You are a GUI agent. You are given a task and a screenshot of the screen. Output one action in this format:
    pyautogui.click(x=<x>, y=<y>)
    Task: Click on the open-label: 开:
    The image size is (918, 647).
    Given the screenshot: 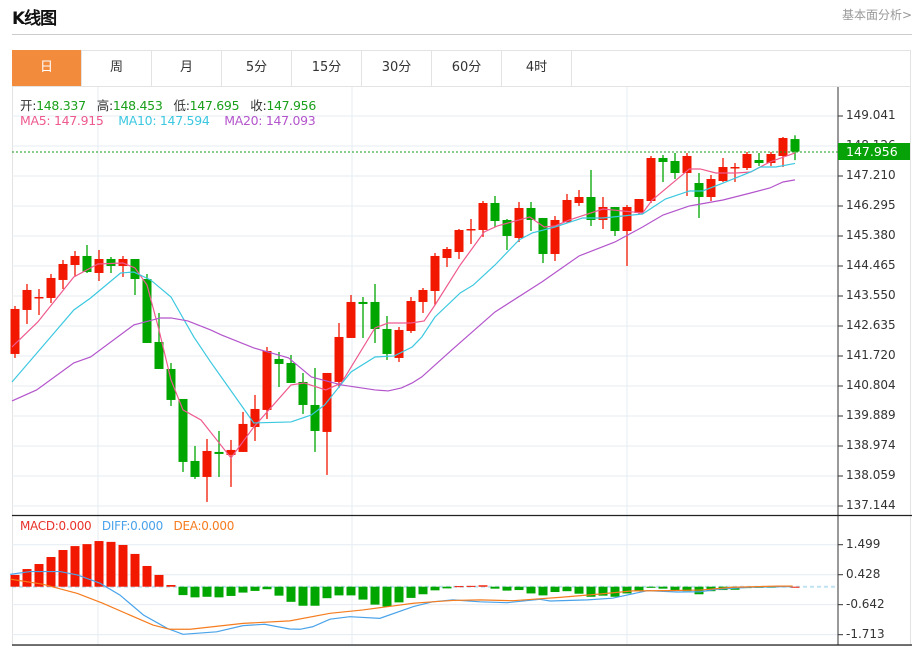 What is the action you would take?
    pyautogui.click(x=28, y=105)
    